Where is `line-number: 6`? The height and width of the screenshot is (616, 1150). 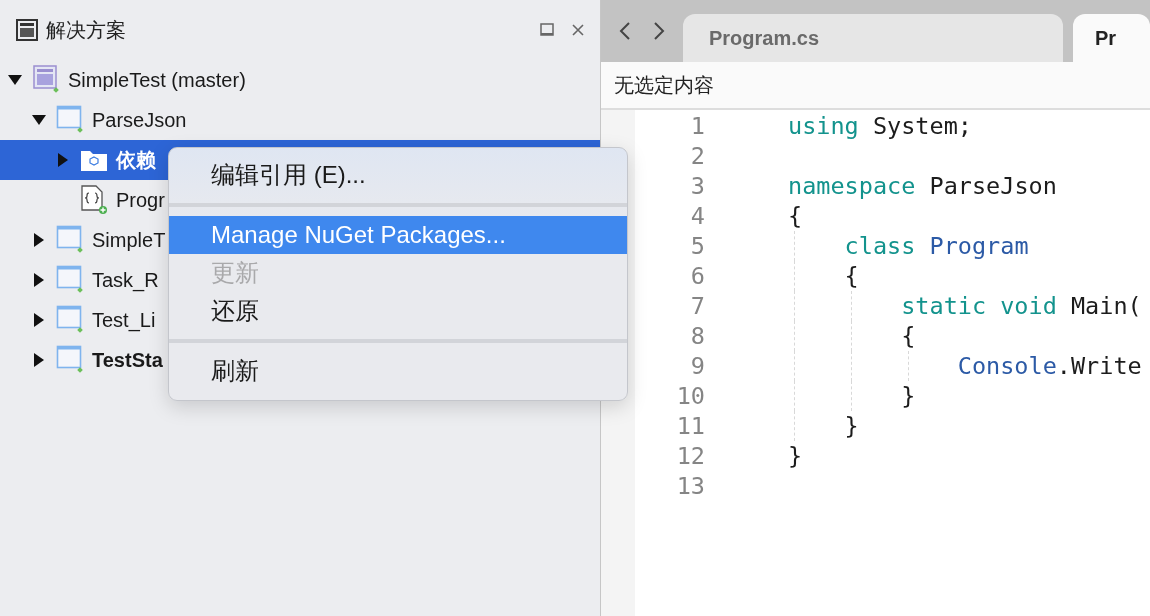
line-number: 6 is located at coordinates (697, 276).